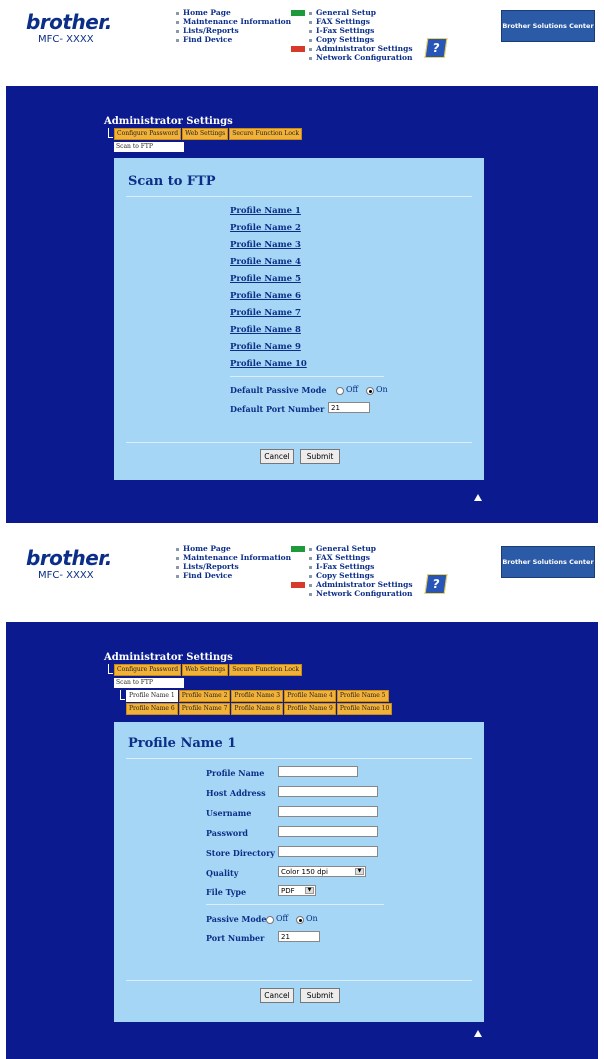  Describe the element at coordinates (322, 871) in the screenshot. I see `quality-select: Color 150 dpi ▼` at that location.